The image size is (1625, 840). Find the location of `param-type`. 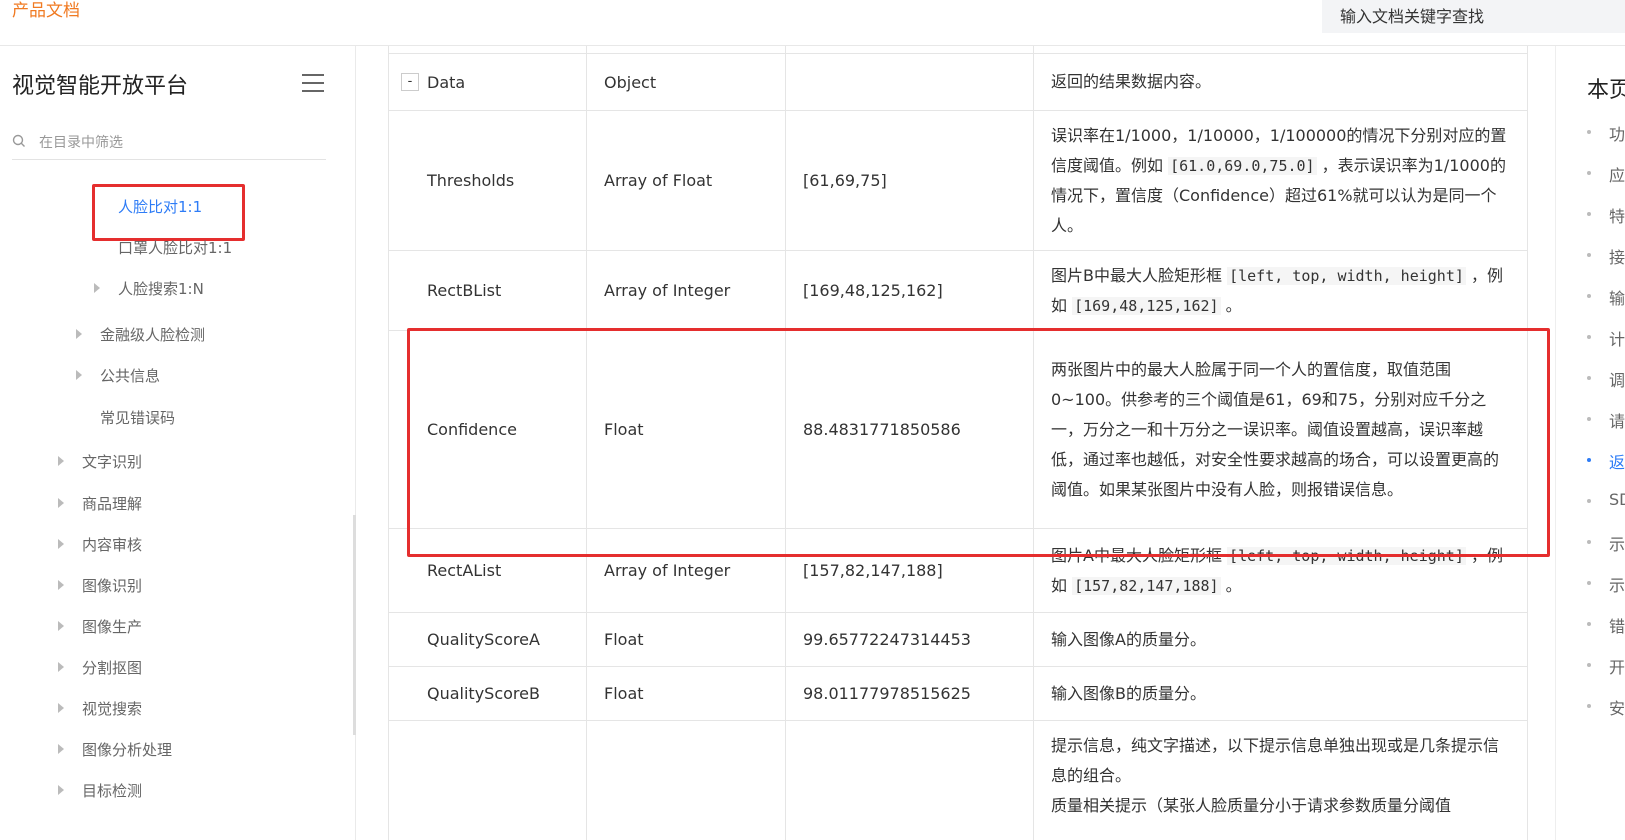

param-type is located at coordinates (685, 780).